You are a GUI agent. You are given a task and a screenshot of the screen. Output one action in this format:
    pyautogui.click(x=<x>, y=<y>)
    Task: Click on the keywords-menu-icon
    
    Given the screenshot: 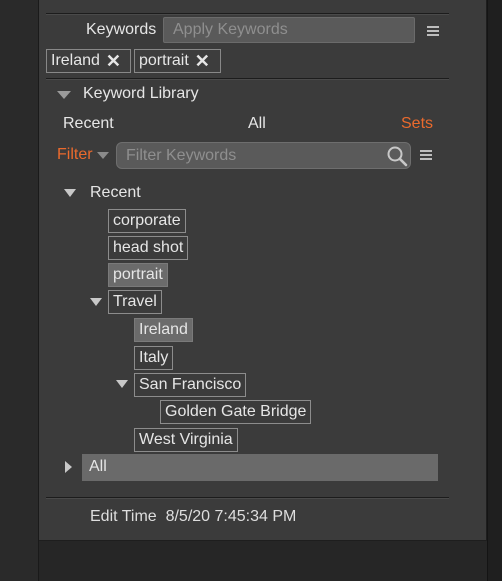 What is the action you would take?
    pyautogui.click(x=433, y=31)
    